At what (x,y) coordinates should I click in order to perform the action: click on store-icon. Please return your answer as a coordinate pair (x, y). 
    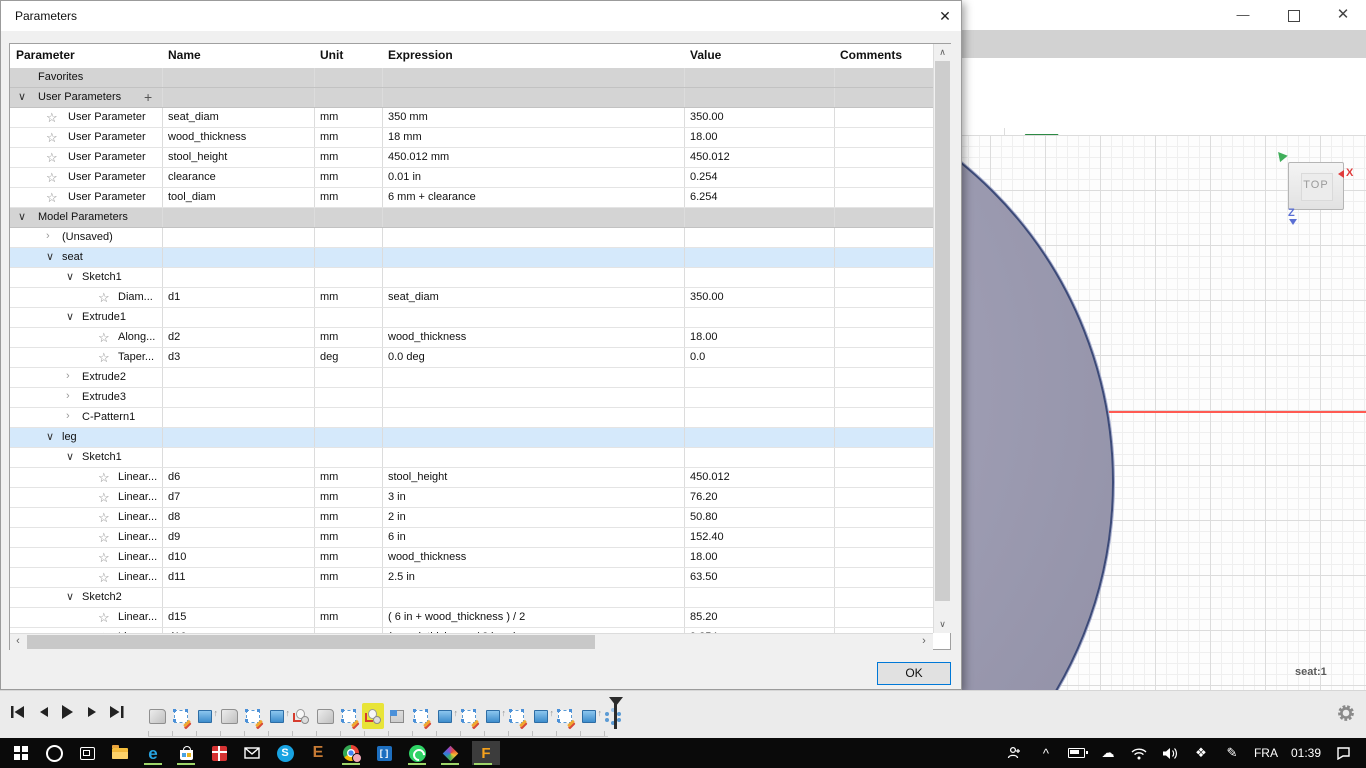
    Looking at the image, I should click on (186, 753).